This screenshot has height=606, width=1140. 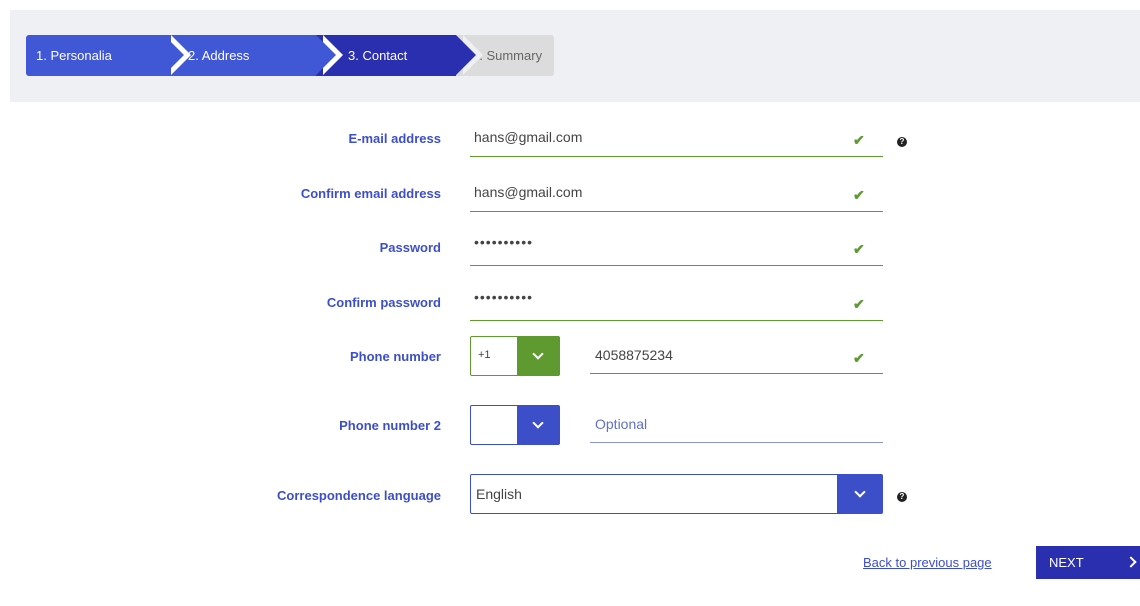 I want to click on phone2-label: Phone number 2, so click(x=390, y=425).